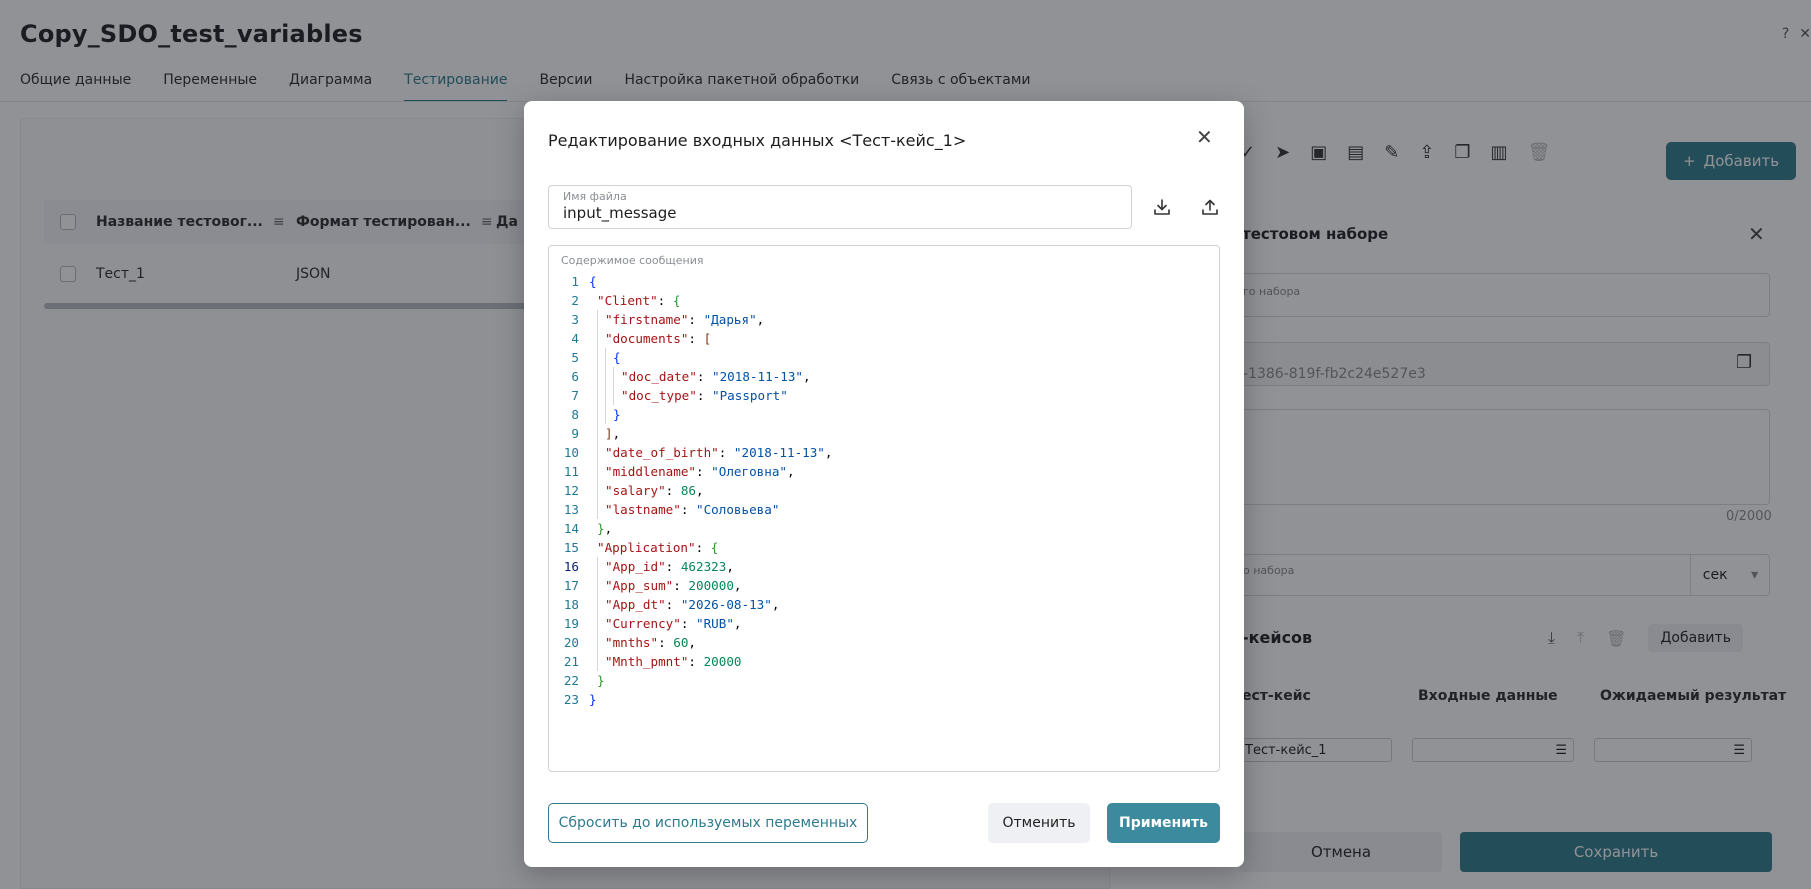 This screenshot has width=1811, height=889. What do you see at coordinates (1039, 823) in the screenshot?
I see `cancel-button: Отменить` at bounding box center [1039, 823].